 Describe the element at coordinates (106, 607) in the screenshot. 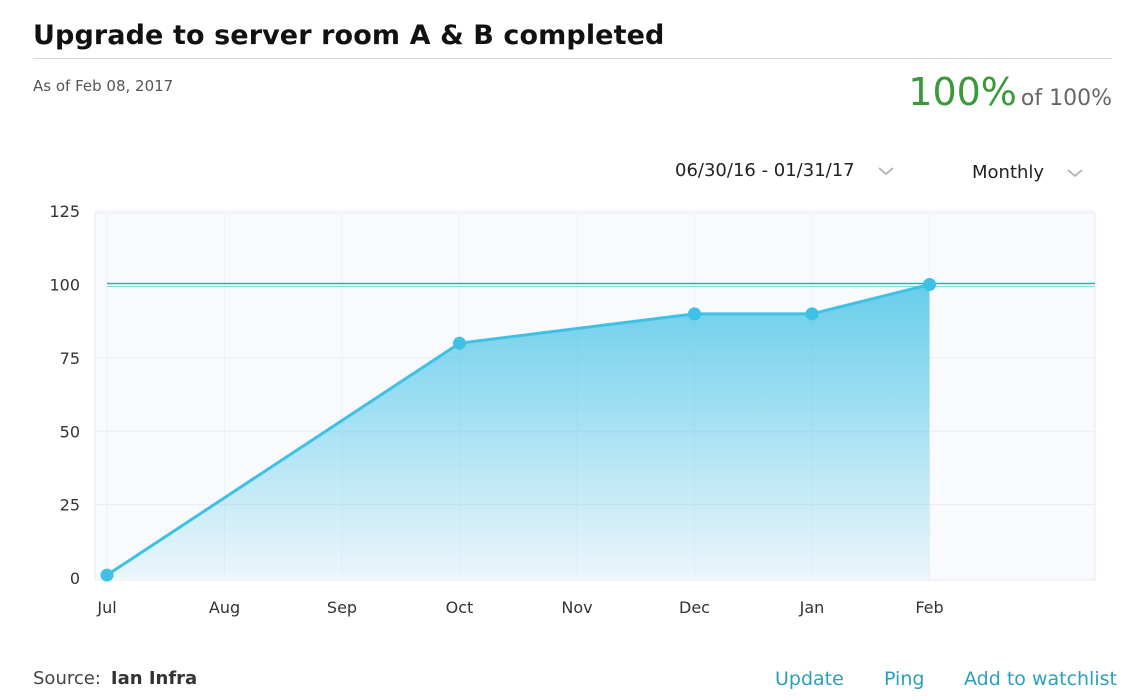

I see `x-tick-label: Jul` at that location.